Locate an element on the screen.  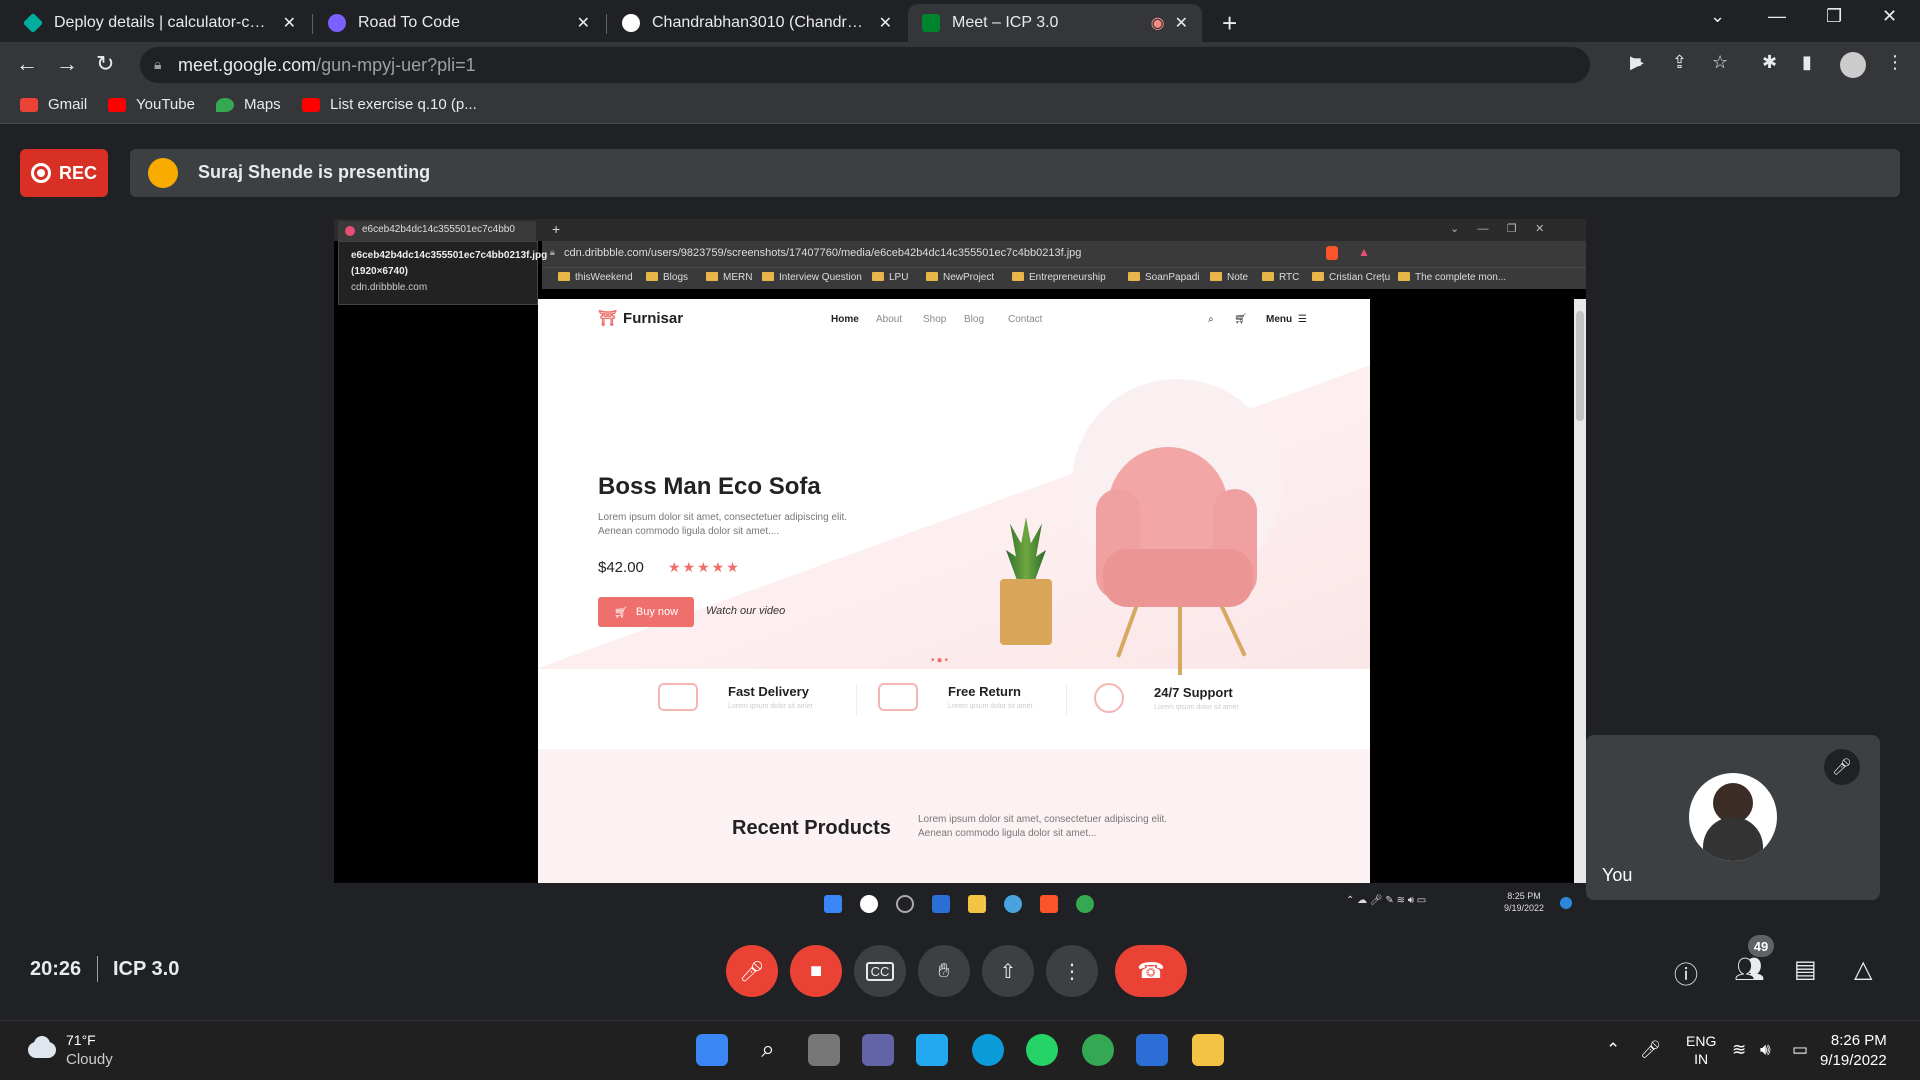
volume-icon: 🔊︎ is located at coordinates (1765, 1050).